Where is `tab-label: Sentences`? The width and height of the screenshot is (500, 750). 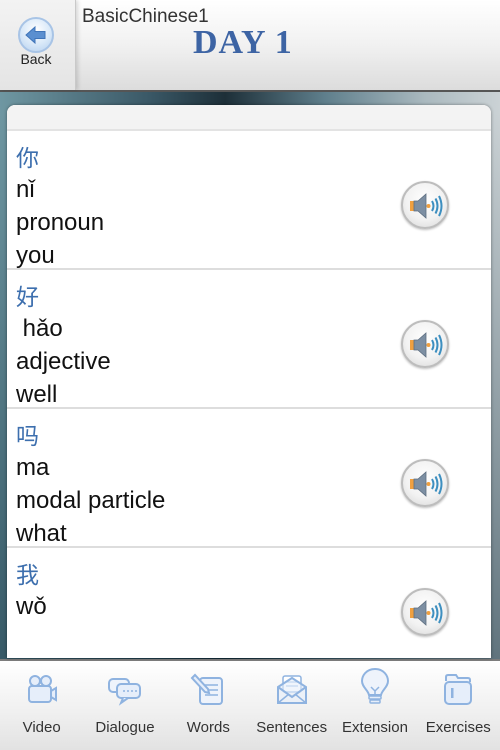 tab-label: Sentences is located at coordinates (292, 727).